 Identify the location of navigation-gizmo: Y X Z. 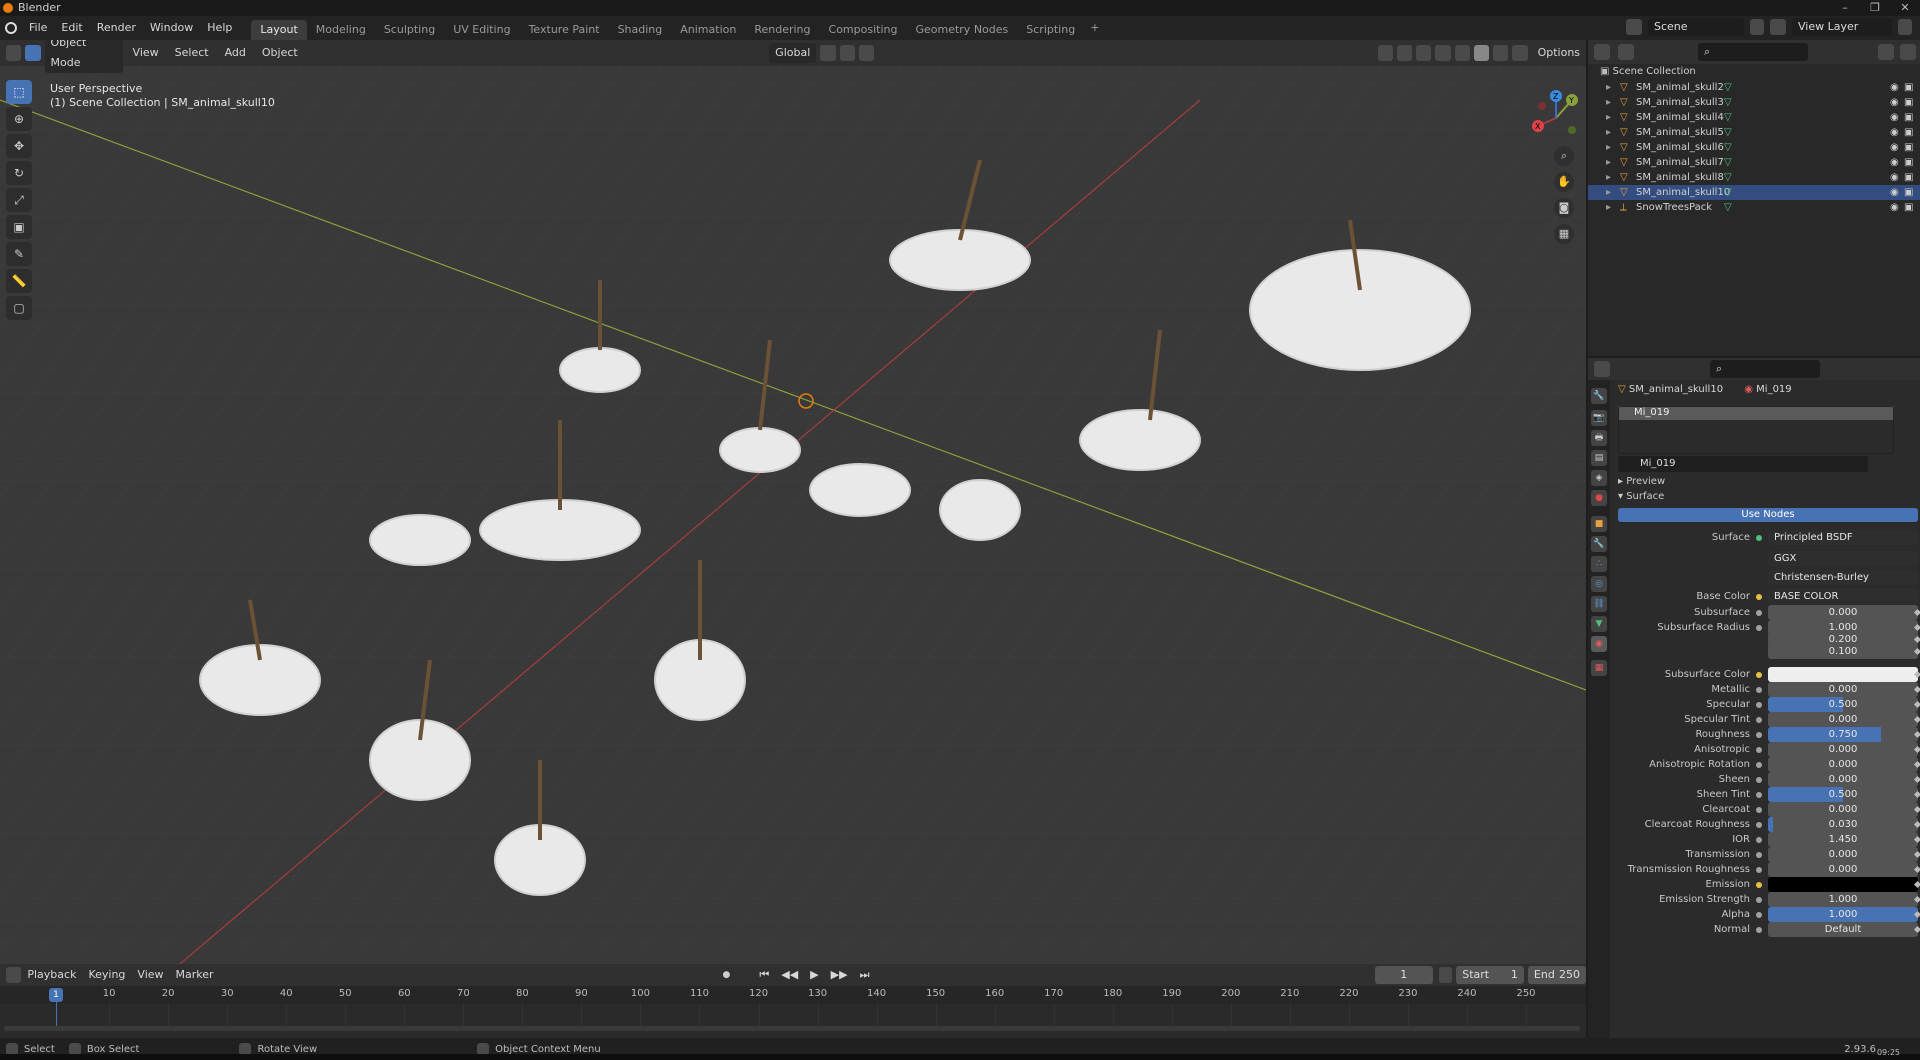
(1556, 118).